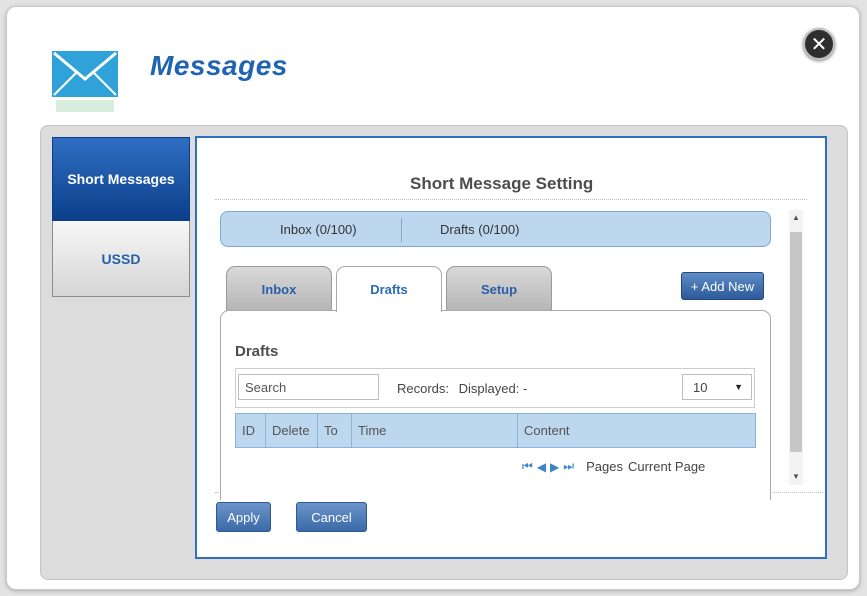 The image size is (867, 596). Describe the element at coordinates (291, 430) in the screenshot. I see `column-header-delete: Delete` at that location.